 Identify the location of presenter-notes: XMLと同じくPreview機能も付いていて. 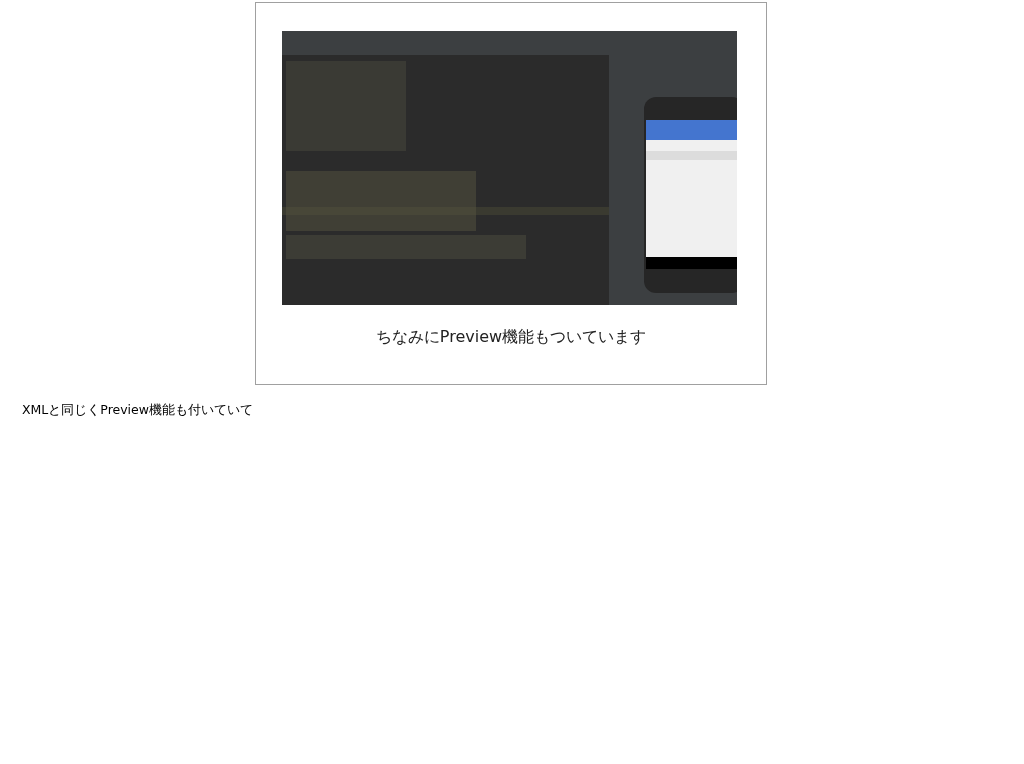
(137, 410).